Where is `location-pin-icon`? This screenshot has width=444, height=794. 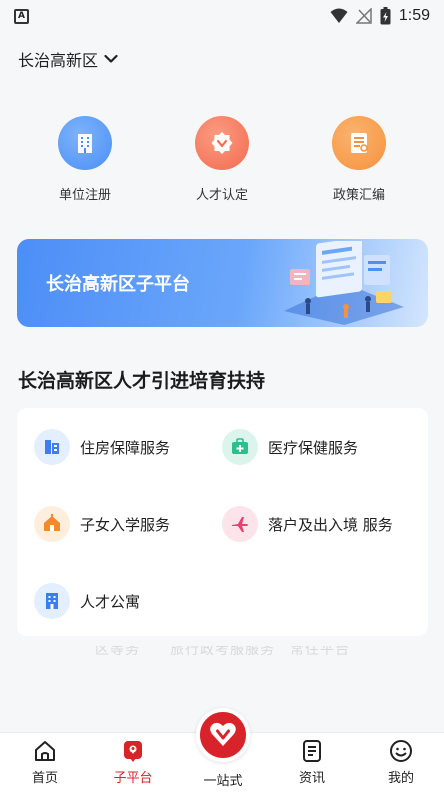 location-pin-icon is located at coordinates (133, 751).